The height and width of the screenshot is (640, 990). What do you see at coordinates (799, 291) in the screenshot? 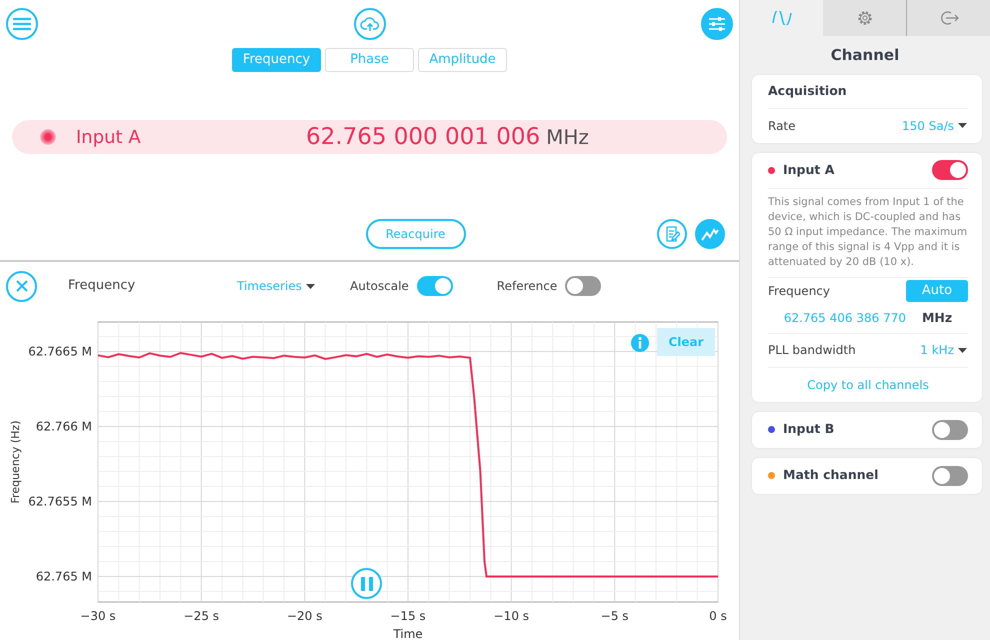
I see `frequency-label: Frequency` at bounding box center [799, 291].